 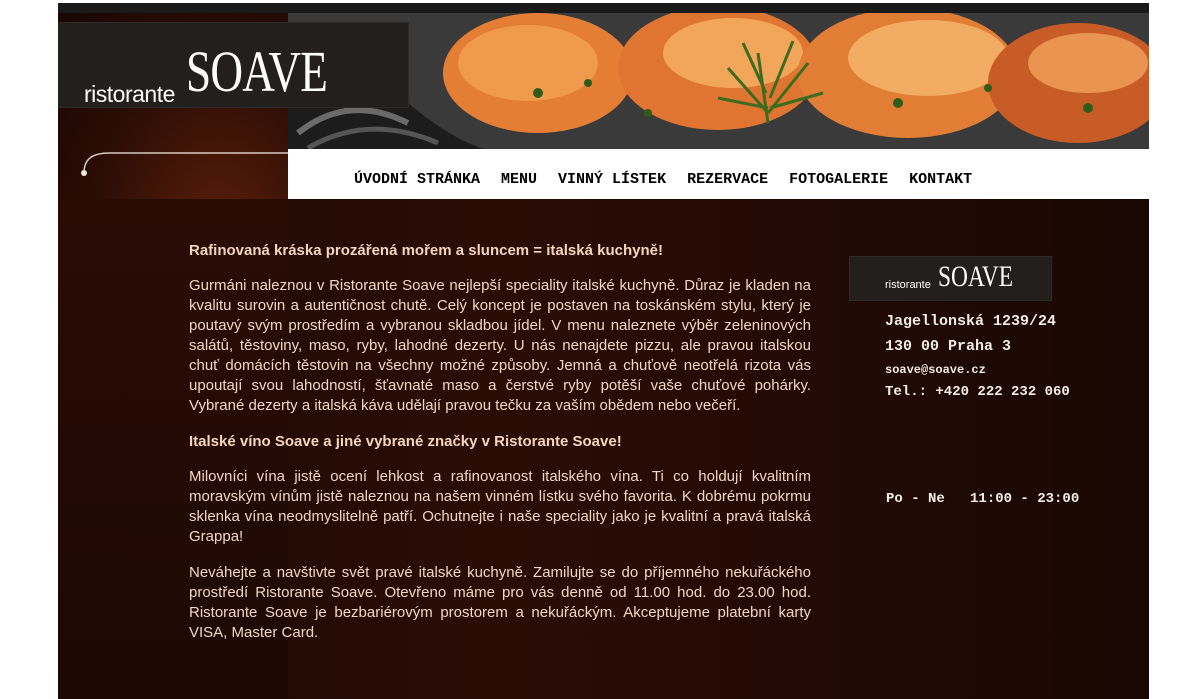 I want to click on nav-item-wine-list: VINNÝ LÍSTEK, so click(x=612, y=179).